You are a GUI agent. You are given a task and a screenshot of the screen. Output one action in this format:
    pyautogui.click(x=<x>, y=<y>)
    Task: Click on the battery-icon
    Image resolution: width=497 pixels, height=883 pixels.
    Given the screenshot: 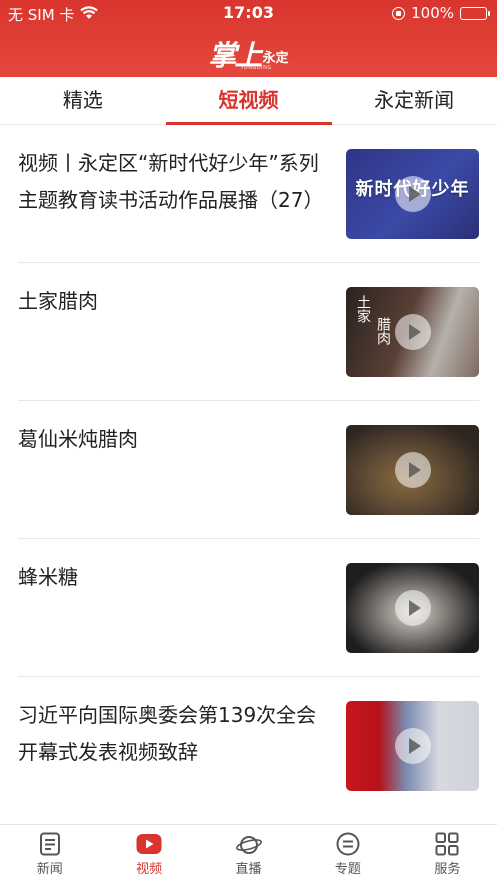 What is the action you would take?
    pyautogui.click(x=475, y=13)
    